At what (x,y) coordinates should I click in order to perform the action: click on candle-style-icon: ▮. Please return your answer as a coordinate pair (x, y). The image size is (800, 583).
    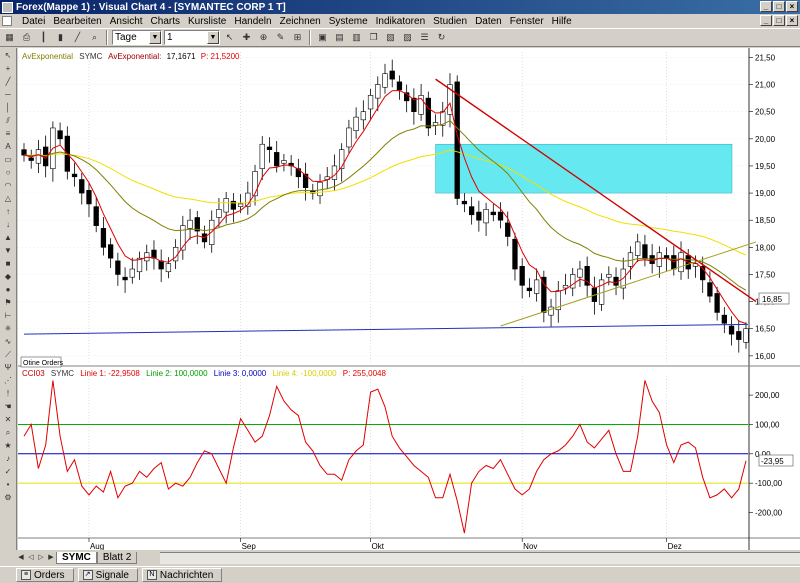
    Looking at the image, I should click on (60, 37).